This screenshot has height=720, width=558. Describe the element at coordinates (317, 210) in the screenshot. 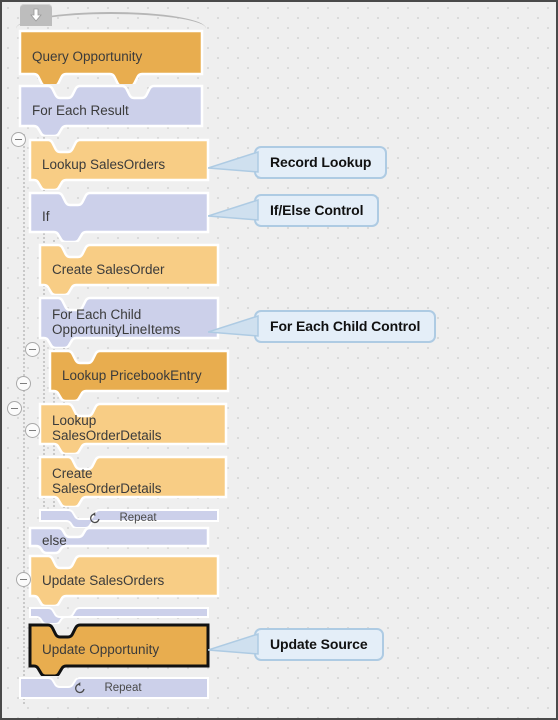

I see `callout-label: If/Else Control` at that location.